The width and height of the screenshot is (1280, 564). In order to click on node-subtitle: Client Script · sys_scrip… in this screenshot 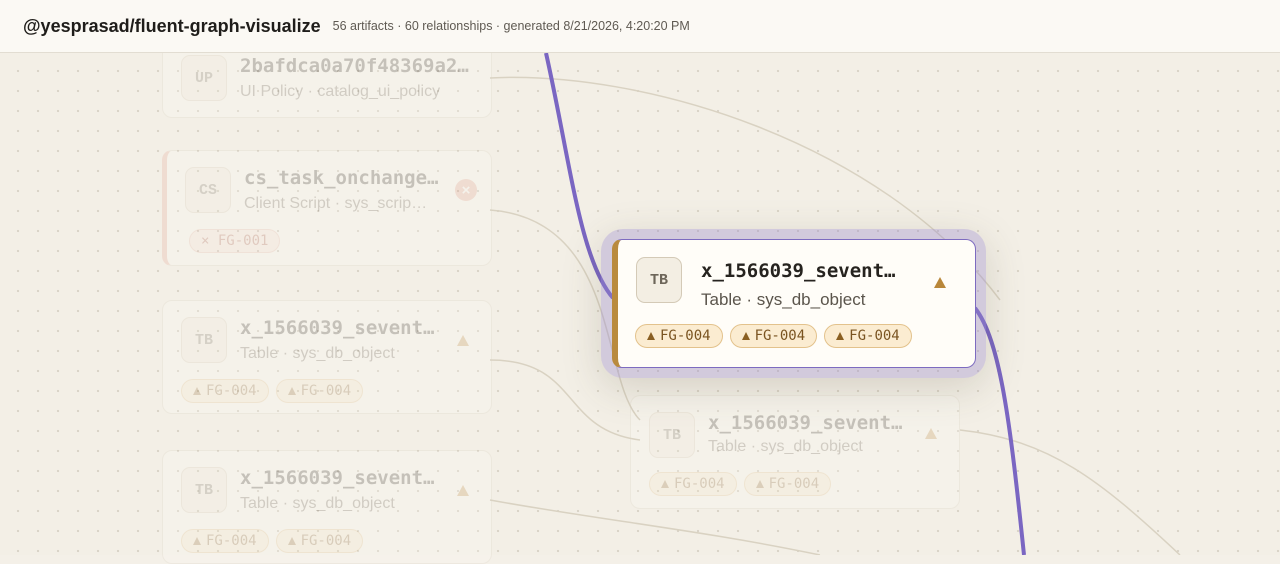, I will do `click(336, 203)`.